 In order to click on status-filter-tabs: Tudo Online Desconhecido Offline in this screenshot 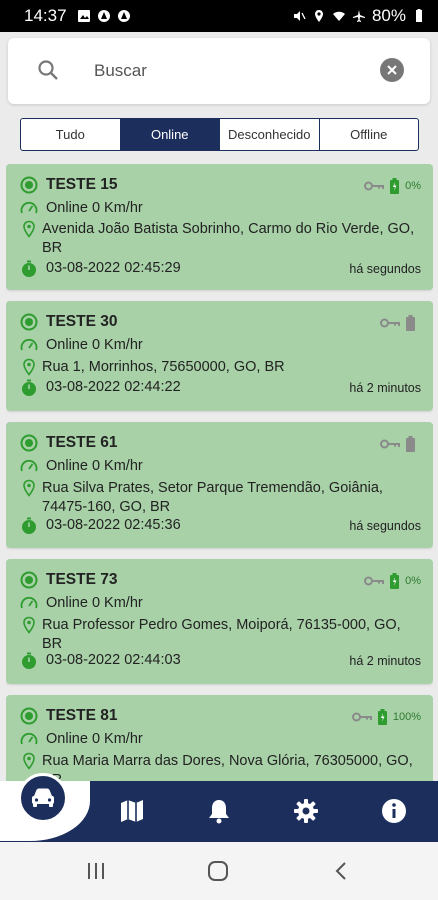, I will do `click(219, 134)`.